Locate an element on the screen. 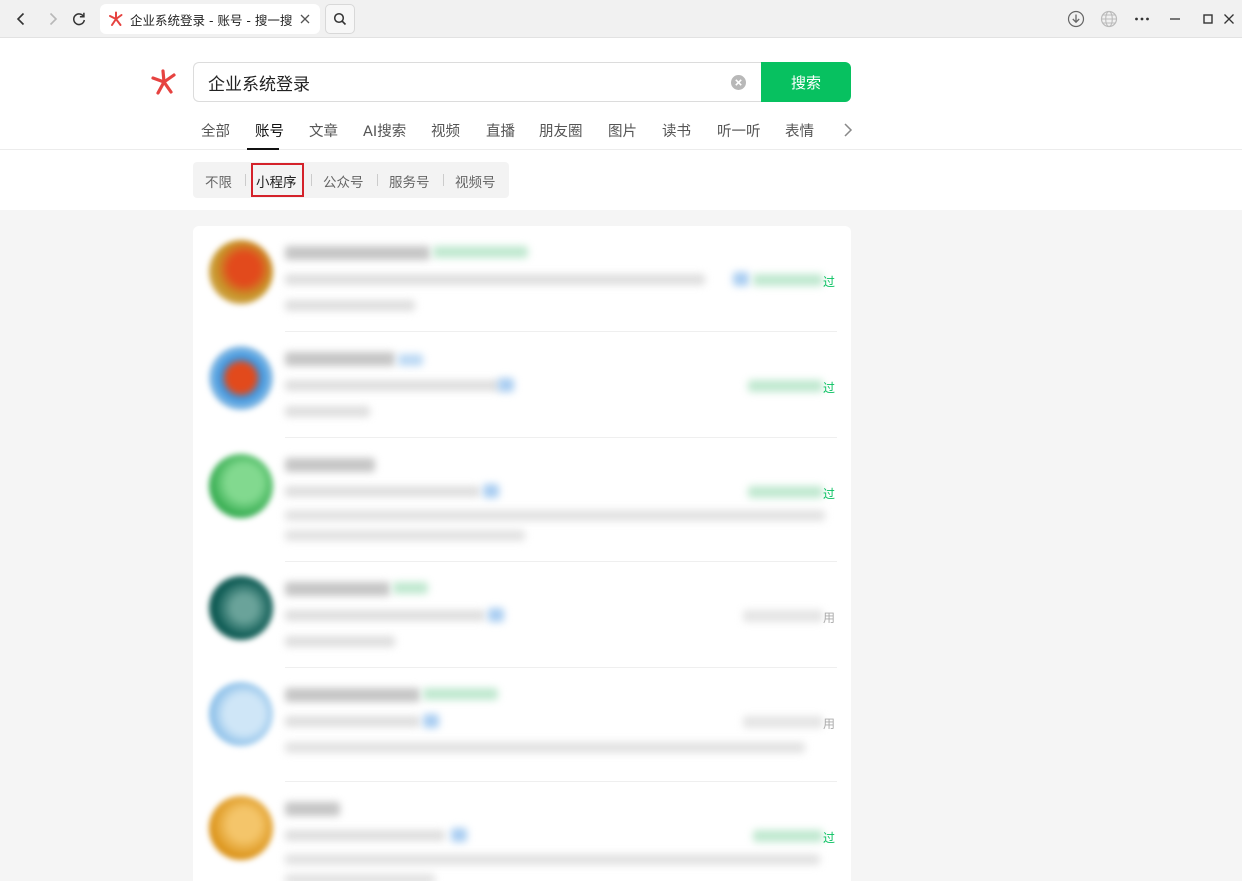 The width and height of the screenshot is (1242, 881). tab-reading: 读书 is located at coordinates (676, 130).